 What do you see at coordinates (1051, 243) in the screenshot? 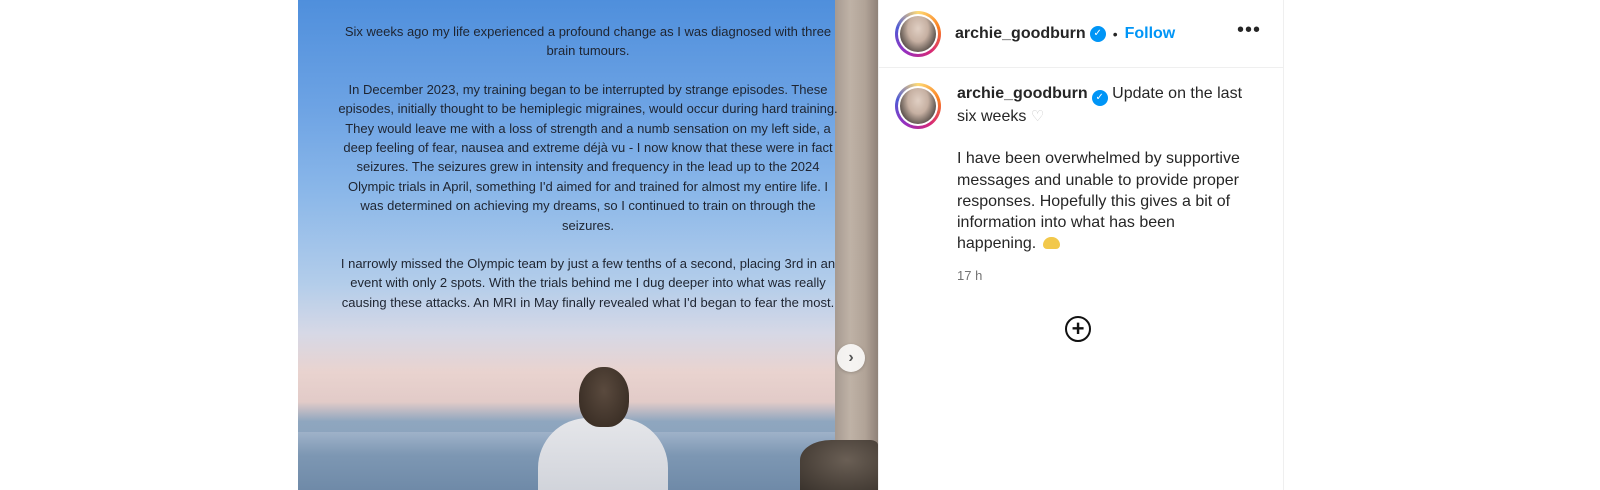
I see `heart-hands-icon` at bounding box center [1051, 243].